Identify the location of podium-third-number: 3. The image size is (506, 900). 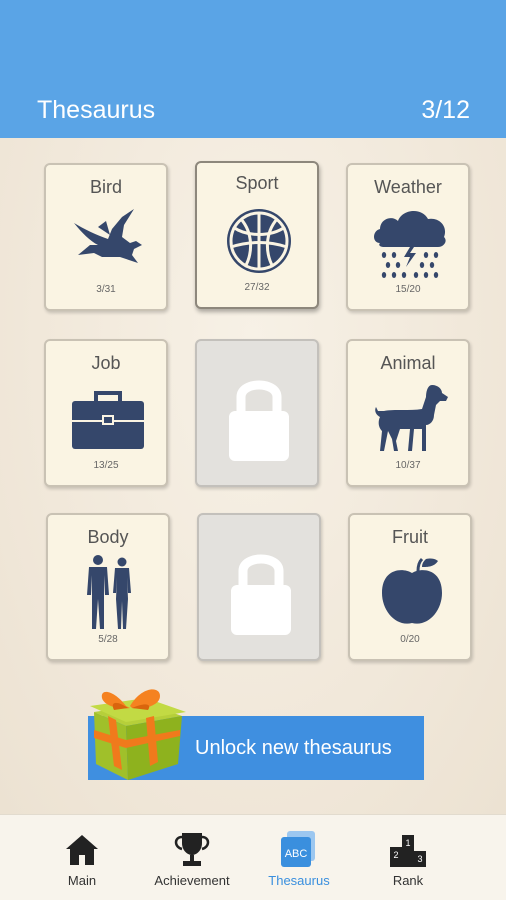
(419, 859).